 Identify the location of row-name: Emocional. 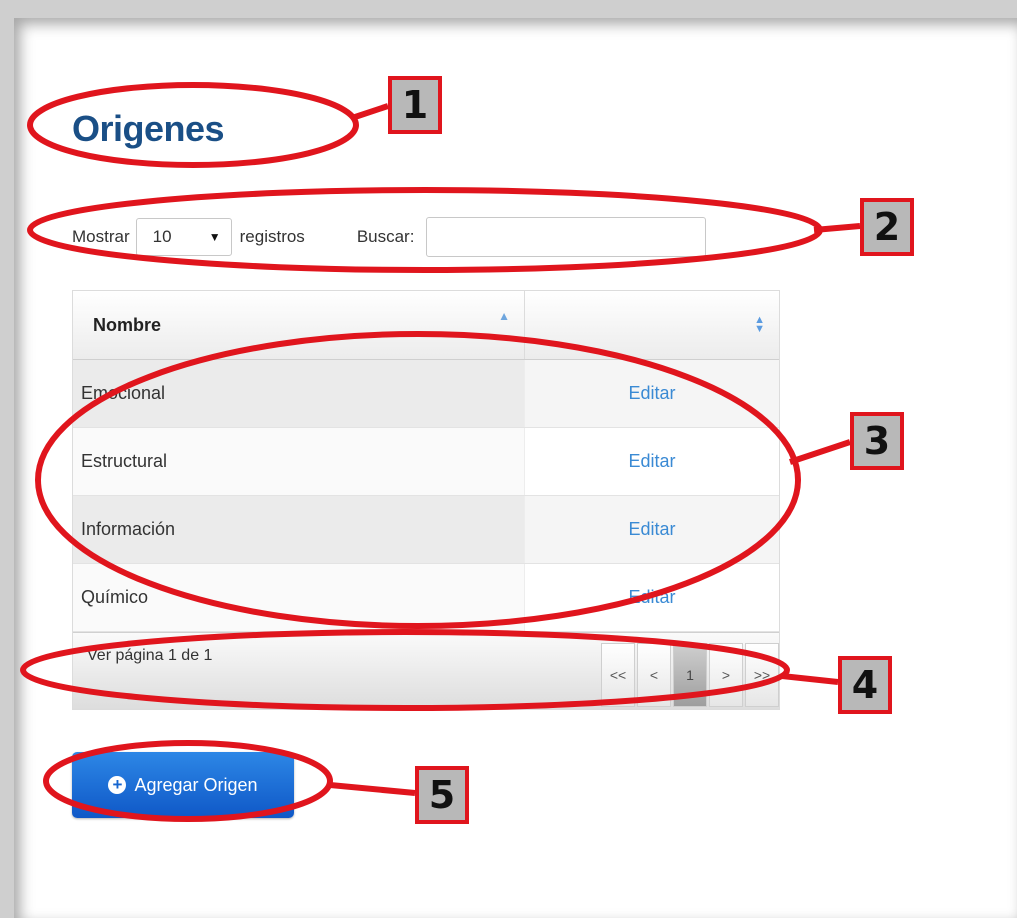
(299, 393).